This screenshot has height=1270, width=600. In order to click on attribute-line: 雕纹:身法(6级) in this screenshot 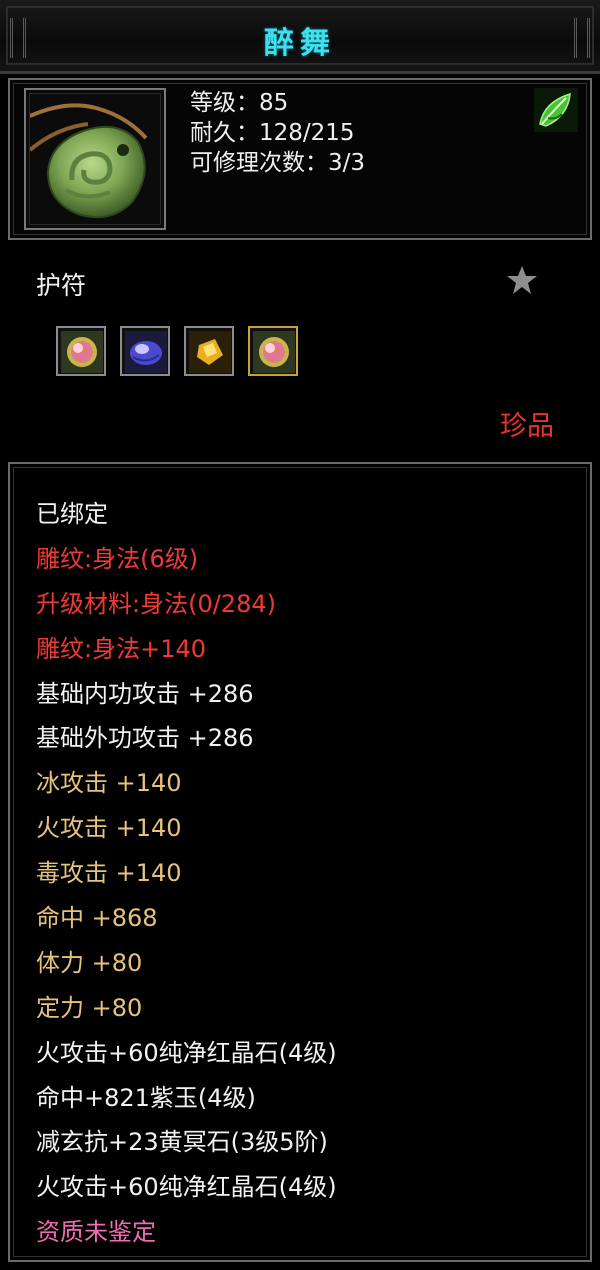, I will do `click(117, 558)`.